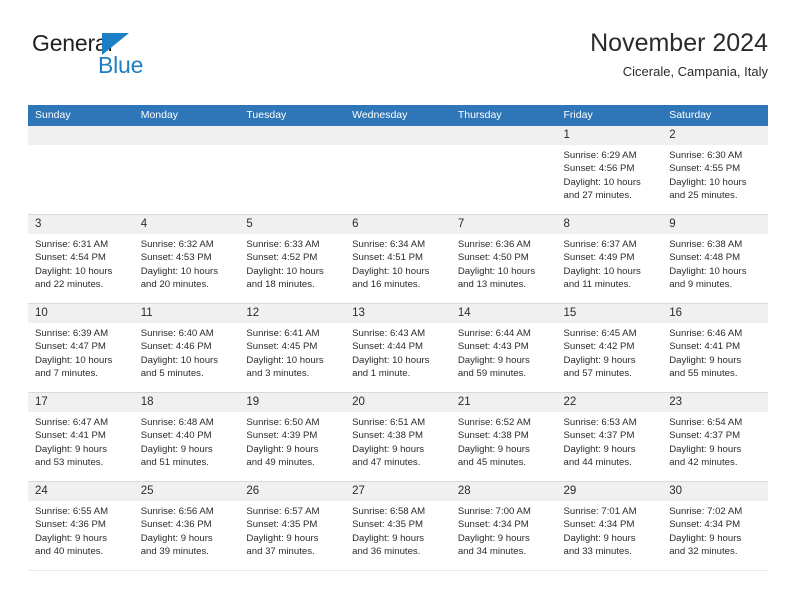  I want to click on generalblue-logo: General Blue, so click(122, 58).